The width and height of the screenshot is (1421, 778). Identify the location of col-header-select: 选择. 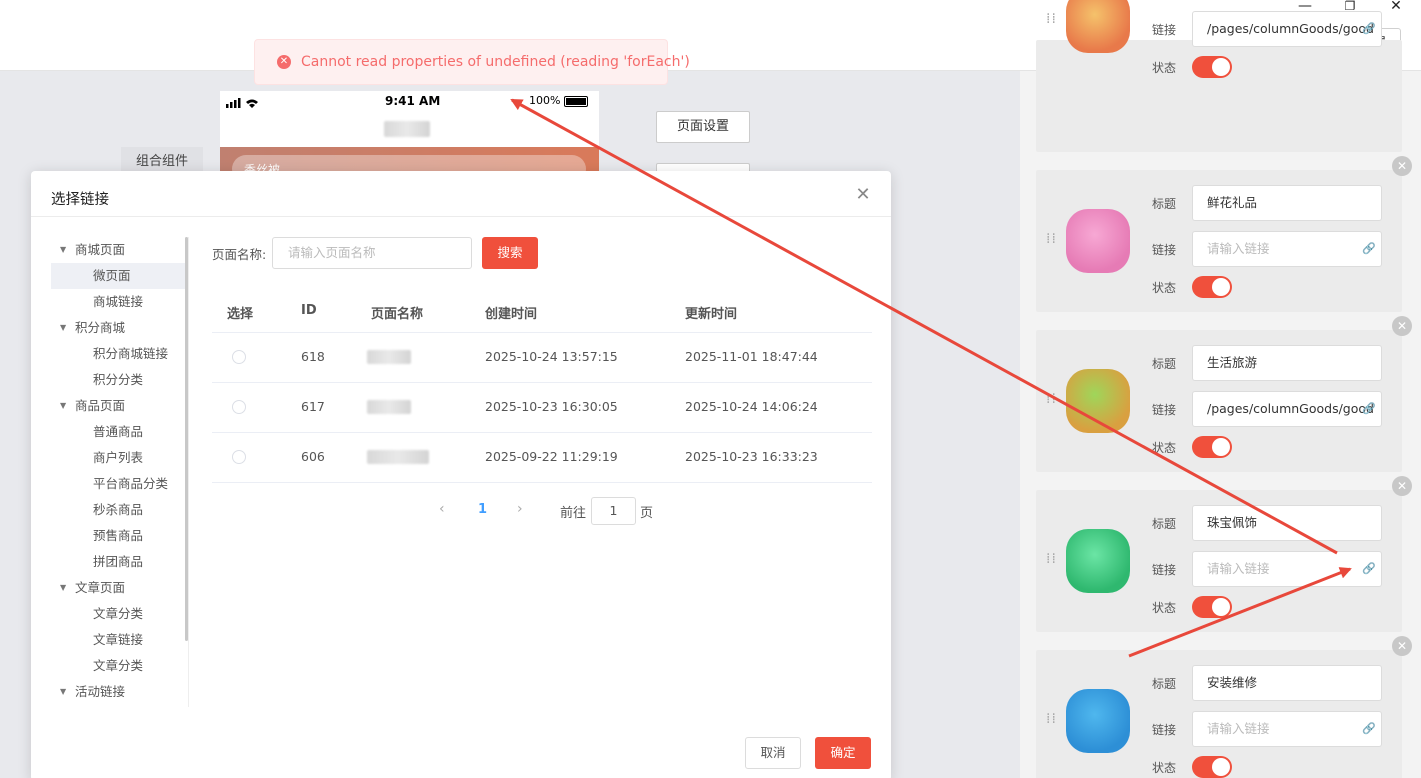
(240, 314).